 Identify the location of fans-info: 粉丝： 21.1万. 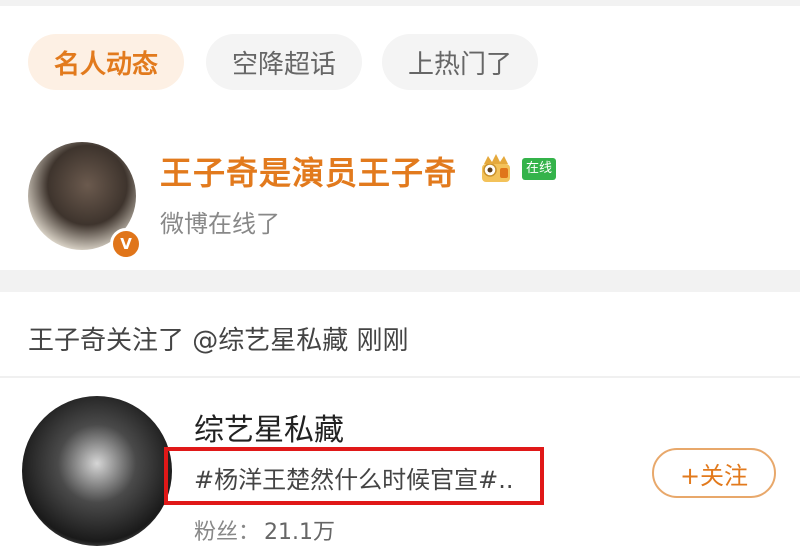
(264, 530).